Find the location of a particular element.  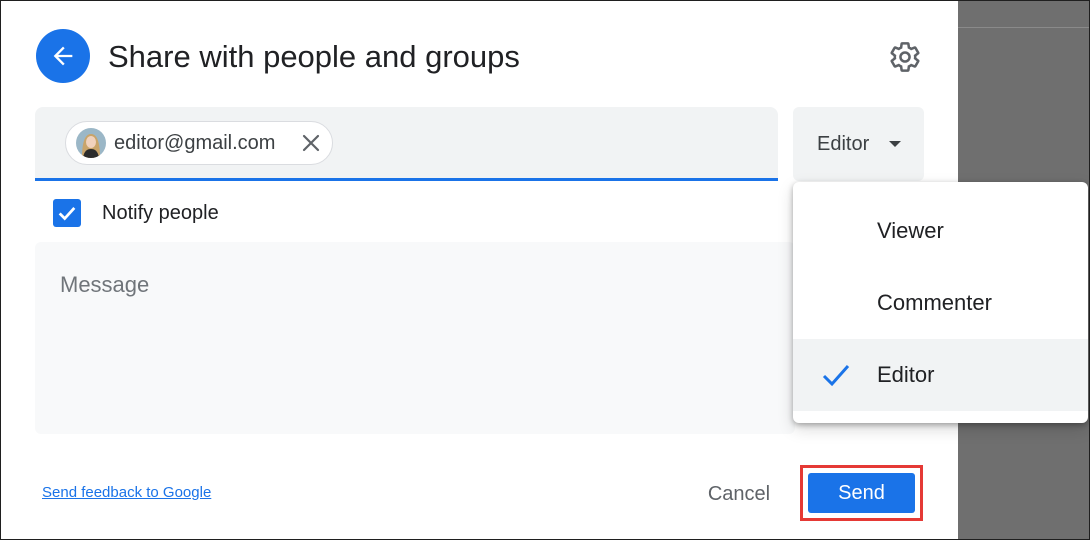

notify-checkbox is located at coordinates (67, 213).